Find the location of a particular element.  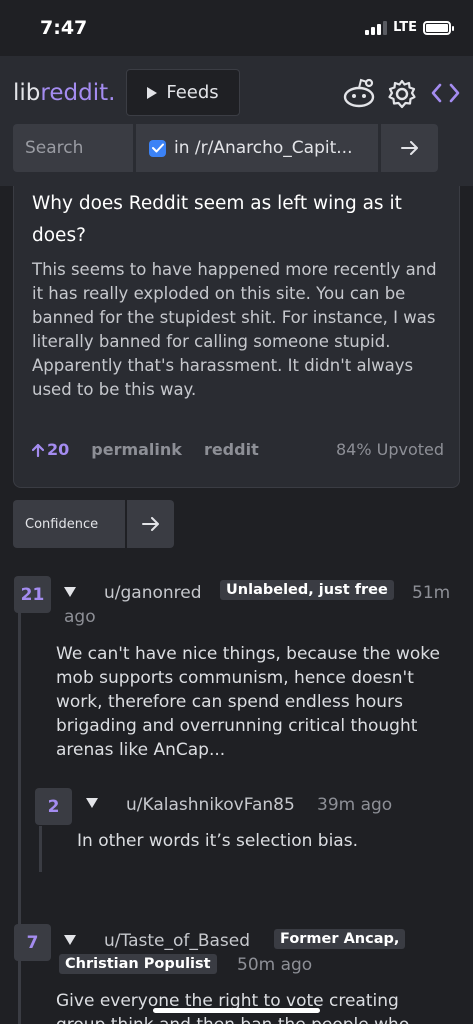

comment-sort-select: Confidence is located at coordinates (69, 524).